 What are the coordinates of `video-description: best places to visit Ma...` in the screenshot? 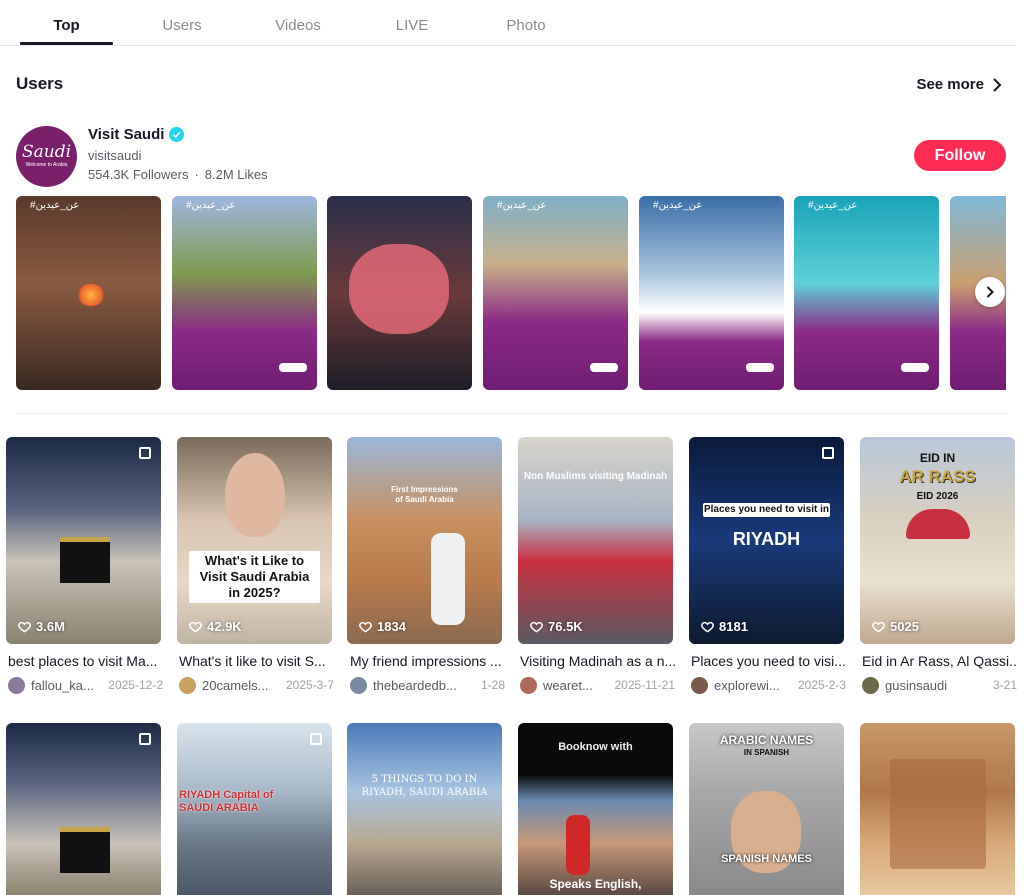 It's located at (85, 661).